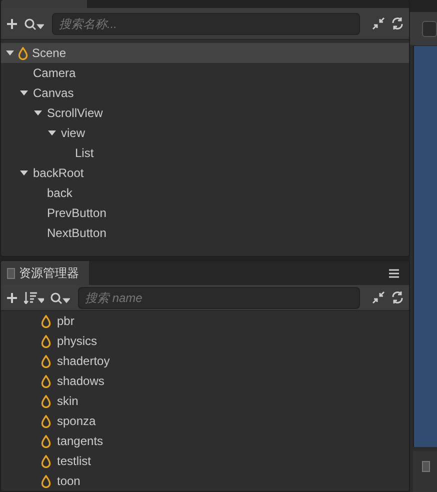 This screenshot has height=492, width=437. I want to click on tree-item: PrevButton, so click(205, 213).